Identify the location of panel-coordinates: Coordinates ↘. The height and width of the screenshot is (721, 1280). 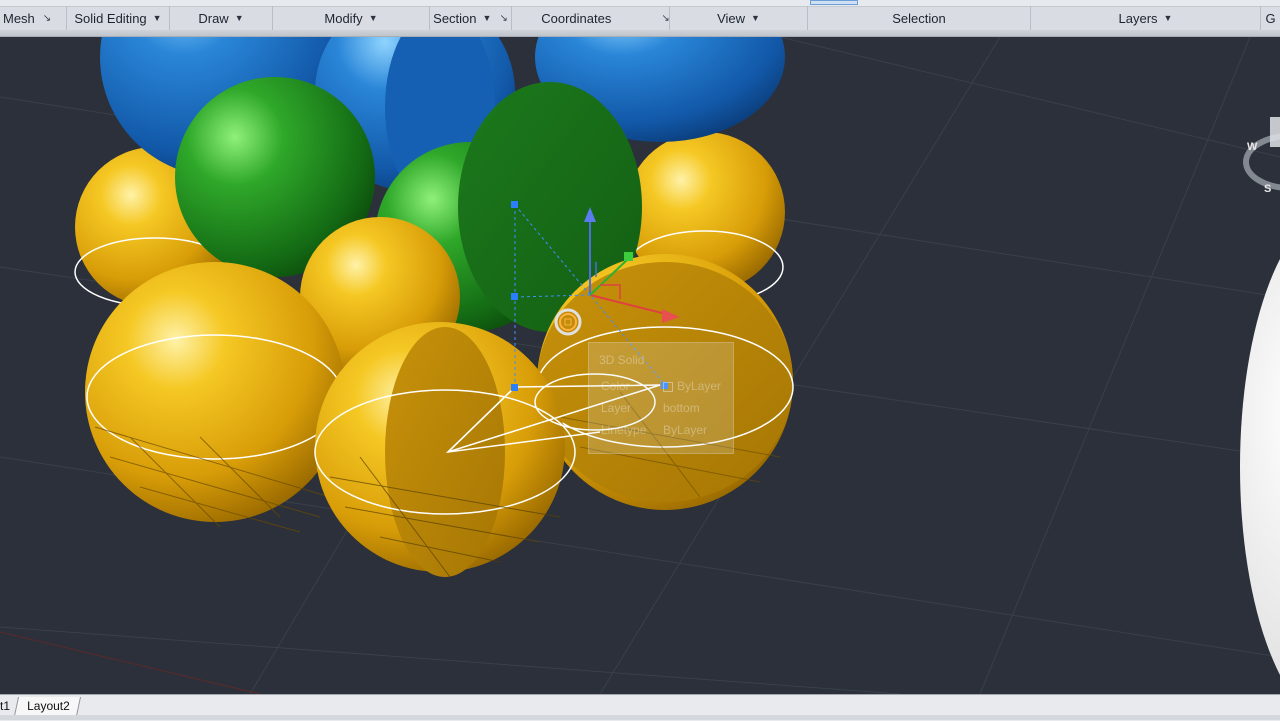
(591, 18).